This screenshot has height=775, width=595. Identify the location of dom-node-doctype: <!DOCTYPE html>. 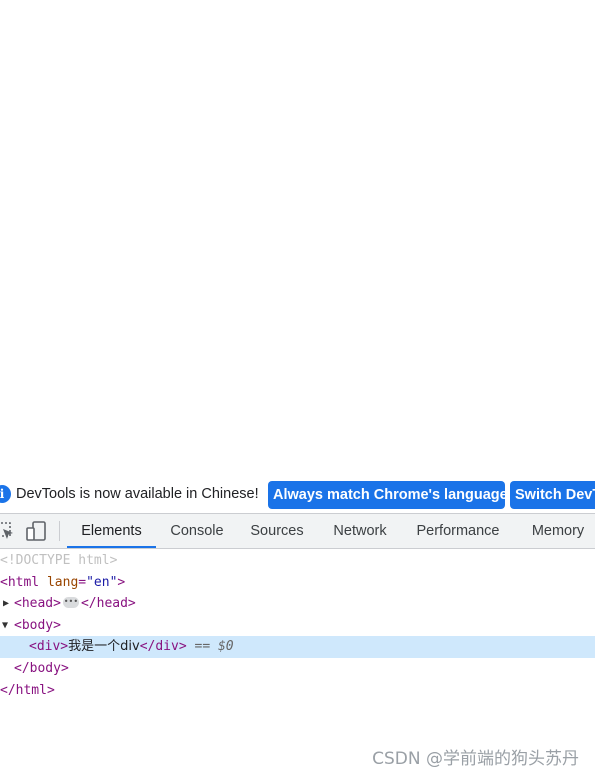
(297, 561).